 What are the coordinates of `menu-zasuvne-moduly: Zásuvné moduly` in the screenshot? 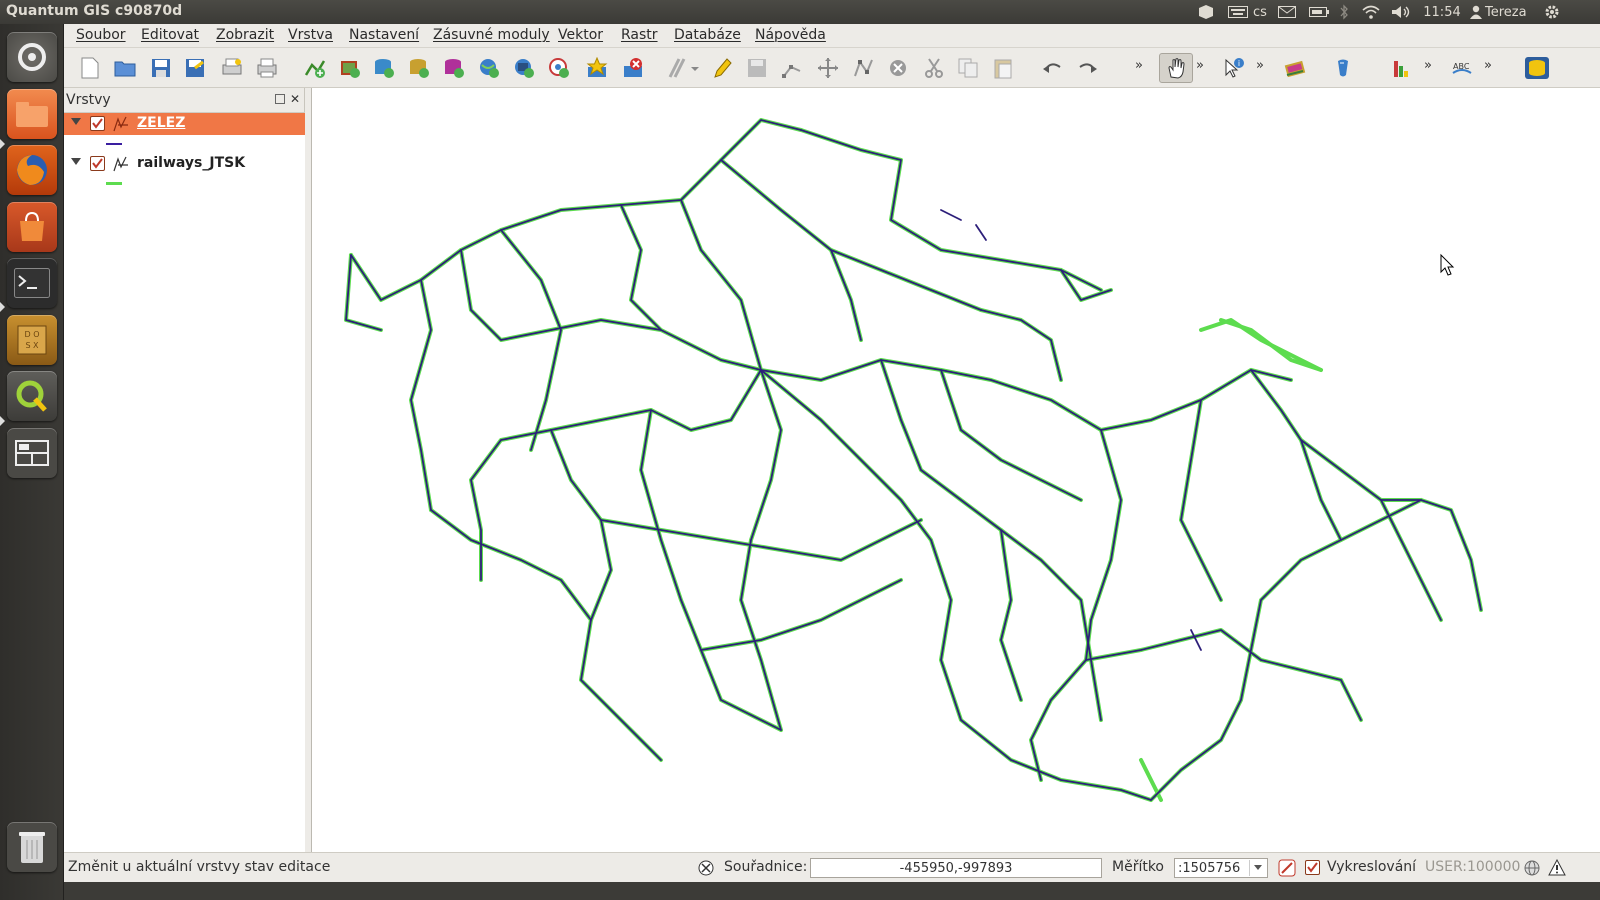 It's located at (491, 35).